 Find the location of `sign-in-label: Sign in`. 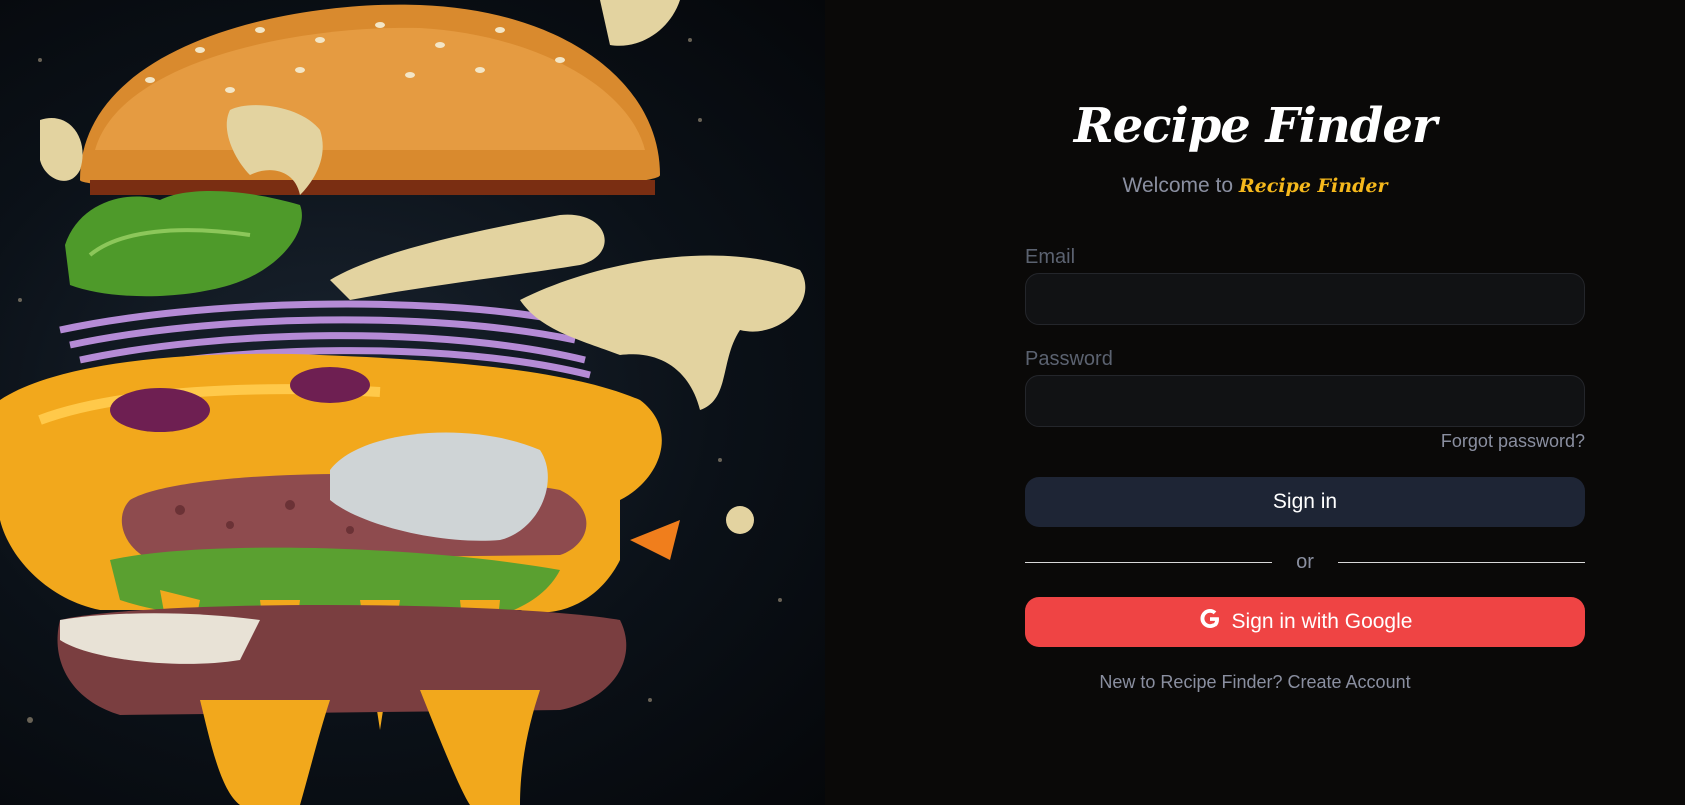

sign-in-label: Sign in is located at coordinates (1305, 501).